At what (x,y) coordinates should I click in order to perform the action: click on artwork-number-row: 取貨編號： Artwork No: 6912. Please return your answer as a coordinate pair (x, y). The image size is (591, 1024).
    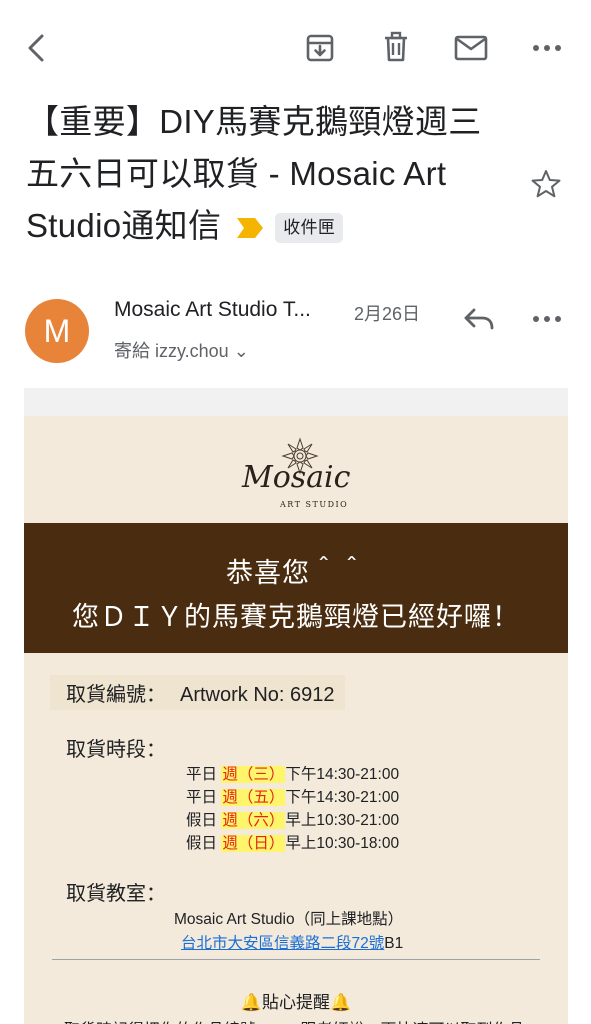
    Looking at the image, I should click on (197, 692).